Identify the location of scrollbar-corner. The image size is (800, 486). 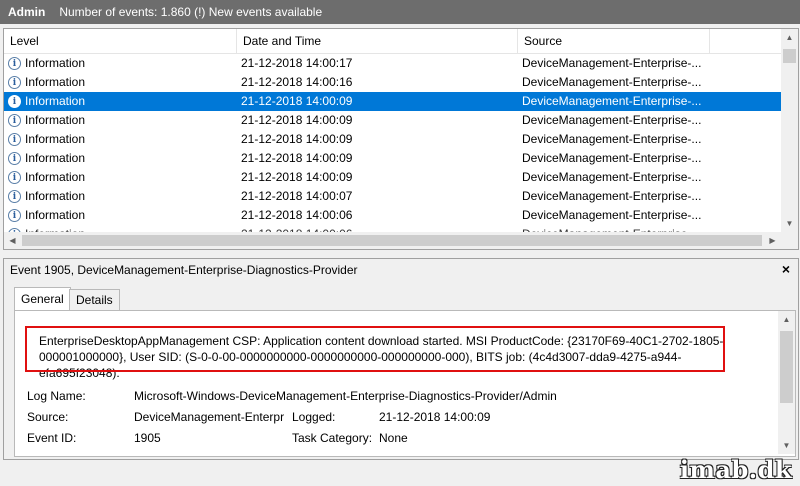
(789, 240).